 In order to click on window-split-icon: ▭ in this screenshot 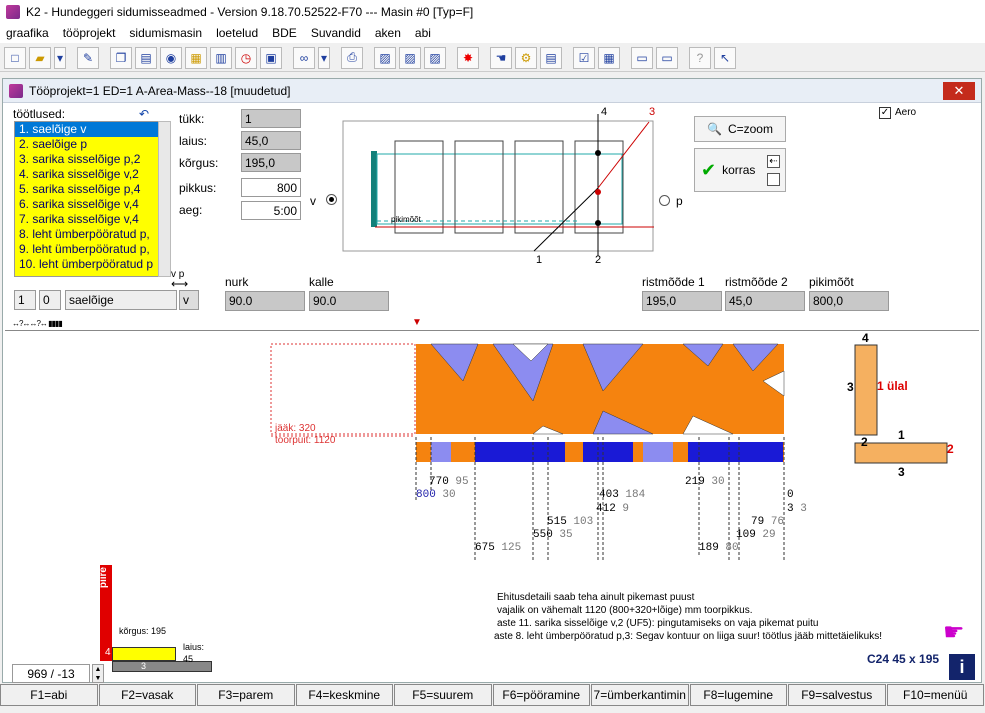, I will do `click(667, 57)`.